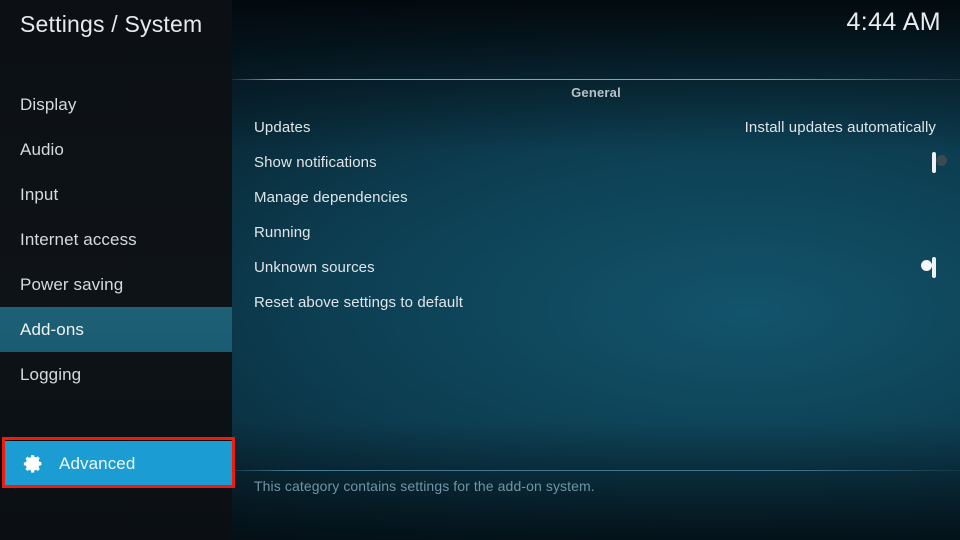  Describe the element at coordinates (116, 194) in the screenshot. I see `sidebar-item-input: Input` at that location.